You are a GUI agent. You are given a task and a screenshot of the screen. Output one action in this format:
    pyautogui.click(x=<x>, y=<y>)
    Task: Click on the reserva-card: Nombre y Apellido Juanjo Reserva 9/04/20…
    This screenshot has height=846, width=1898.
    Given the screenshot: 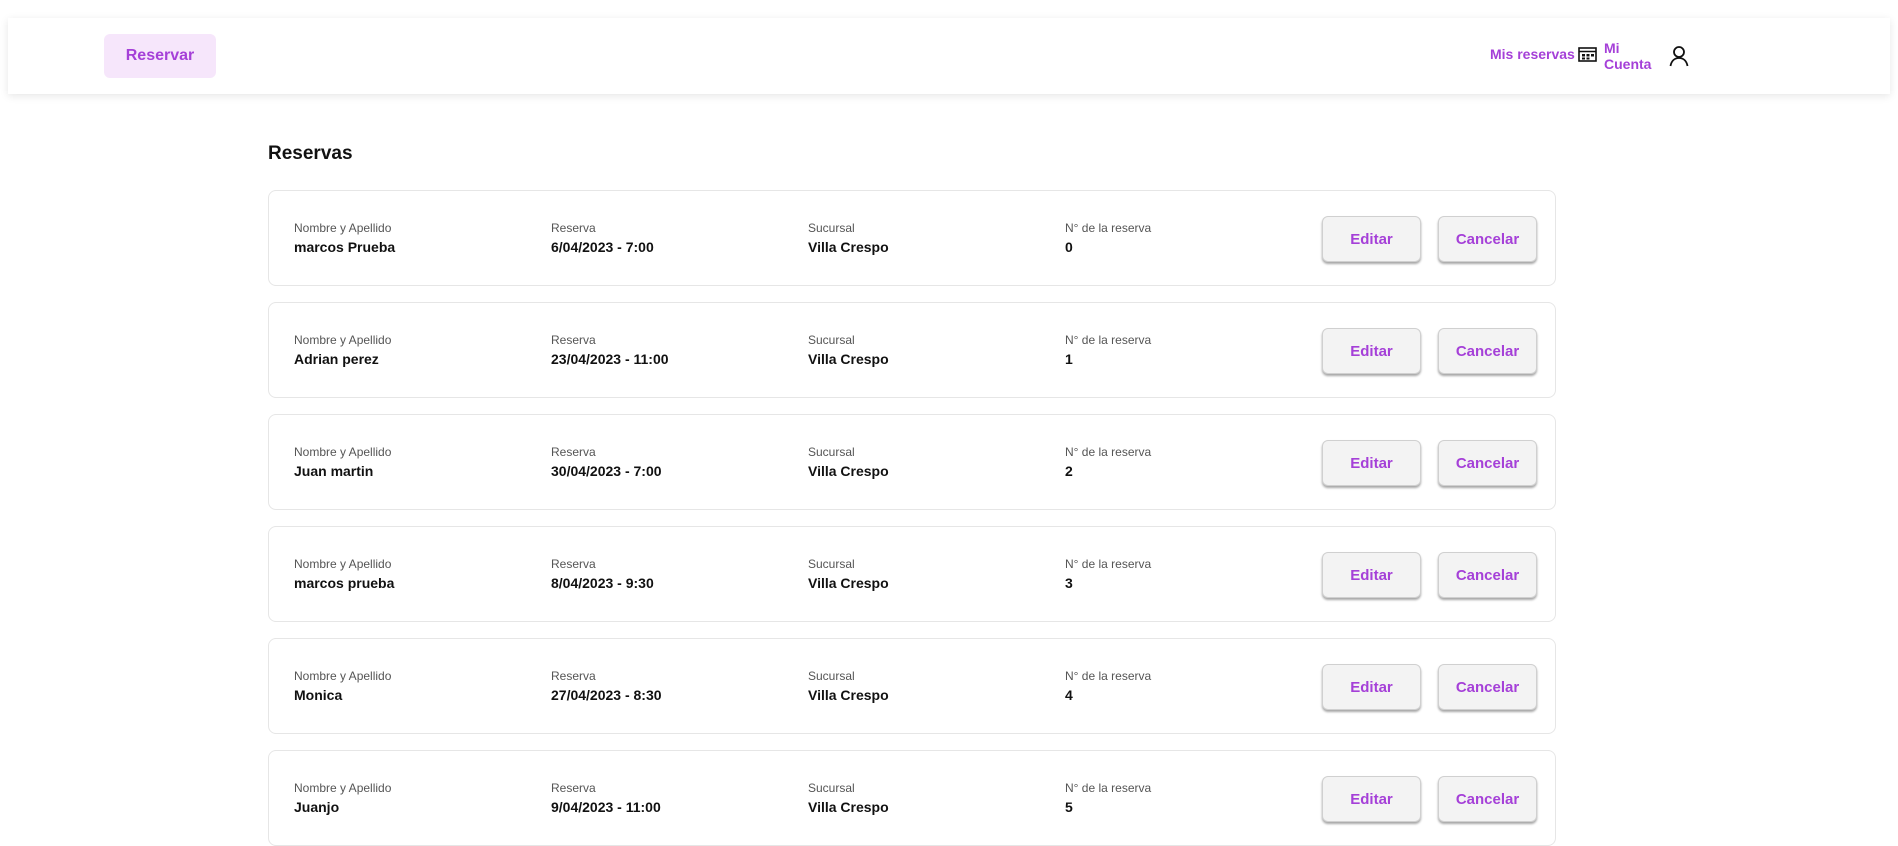 What is the action you would take?
    pyautogui.click(x=912, y=798)
    